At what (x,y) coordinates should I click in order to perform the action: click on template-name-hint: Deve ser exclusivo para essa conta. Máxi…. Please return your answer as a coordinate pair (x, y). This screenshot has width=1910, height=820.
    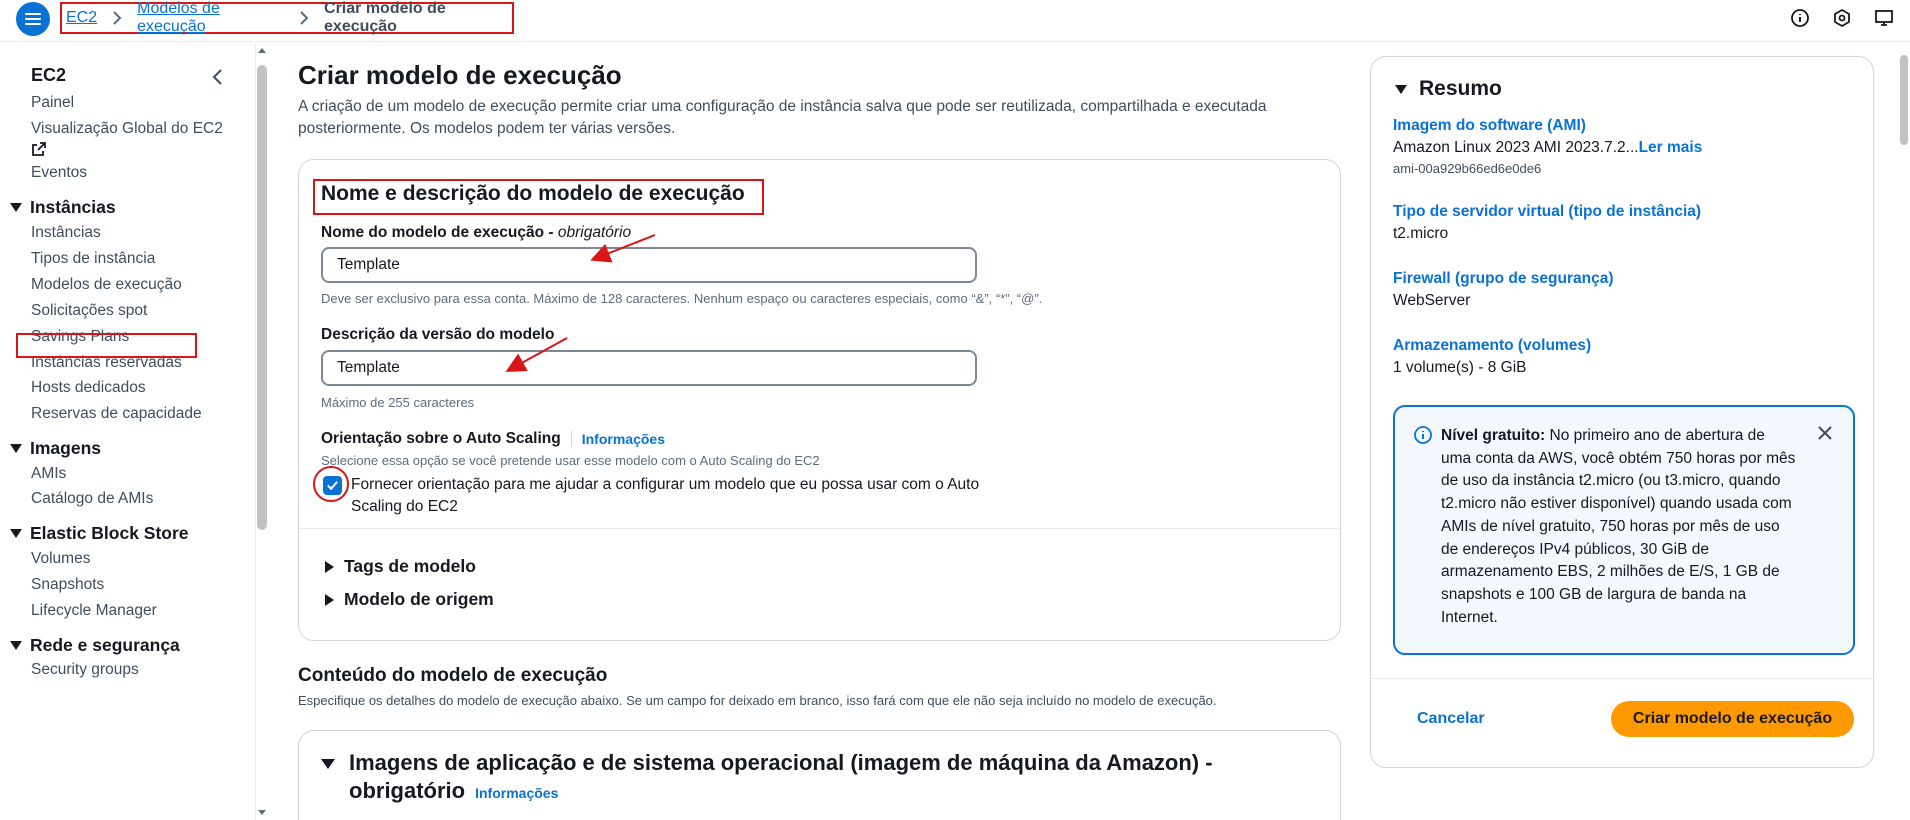
    Looking at the image, I should click on (682, 298).